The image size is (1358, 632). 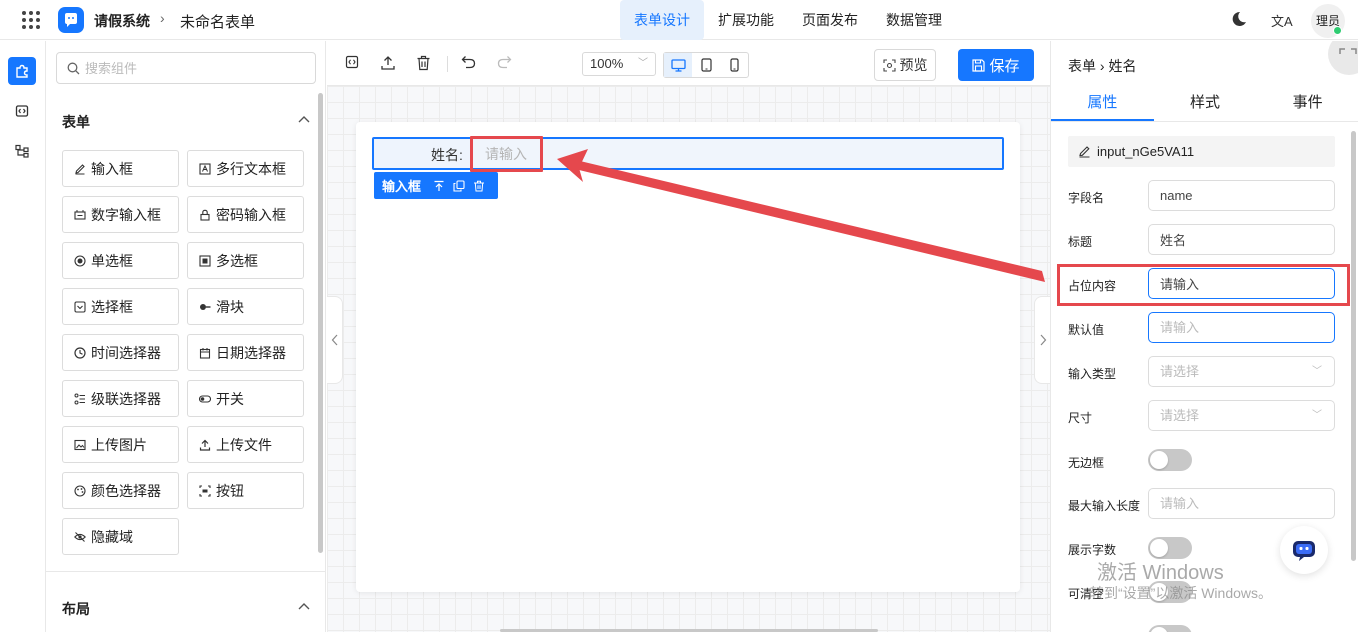 I want to click on rail-code-button, so click(x=22, y=111).